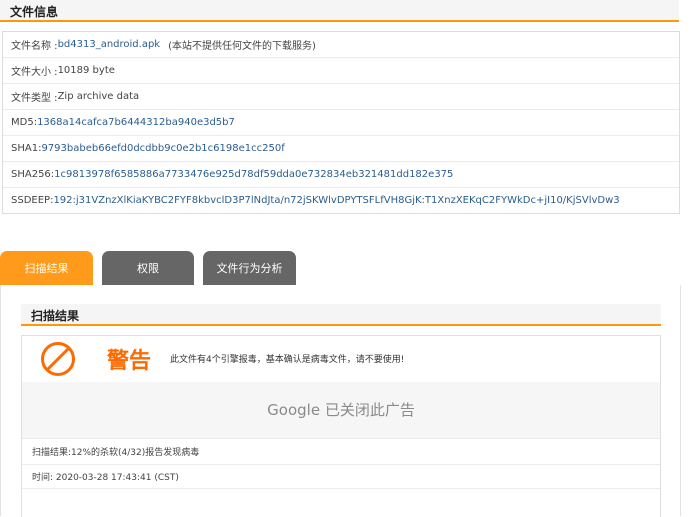 The height and width of the screenshot is (517, 693). I want to click on ssdeep-label: SSDEEP:, so click(32, 200).